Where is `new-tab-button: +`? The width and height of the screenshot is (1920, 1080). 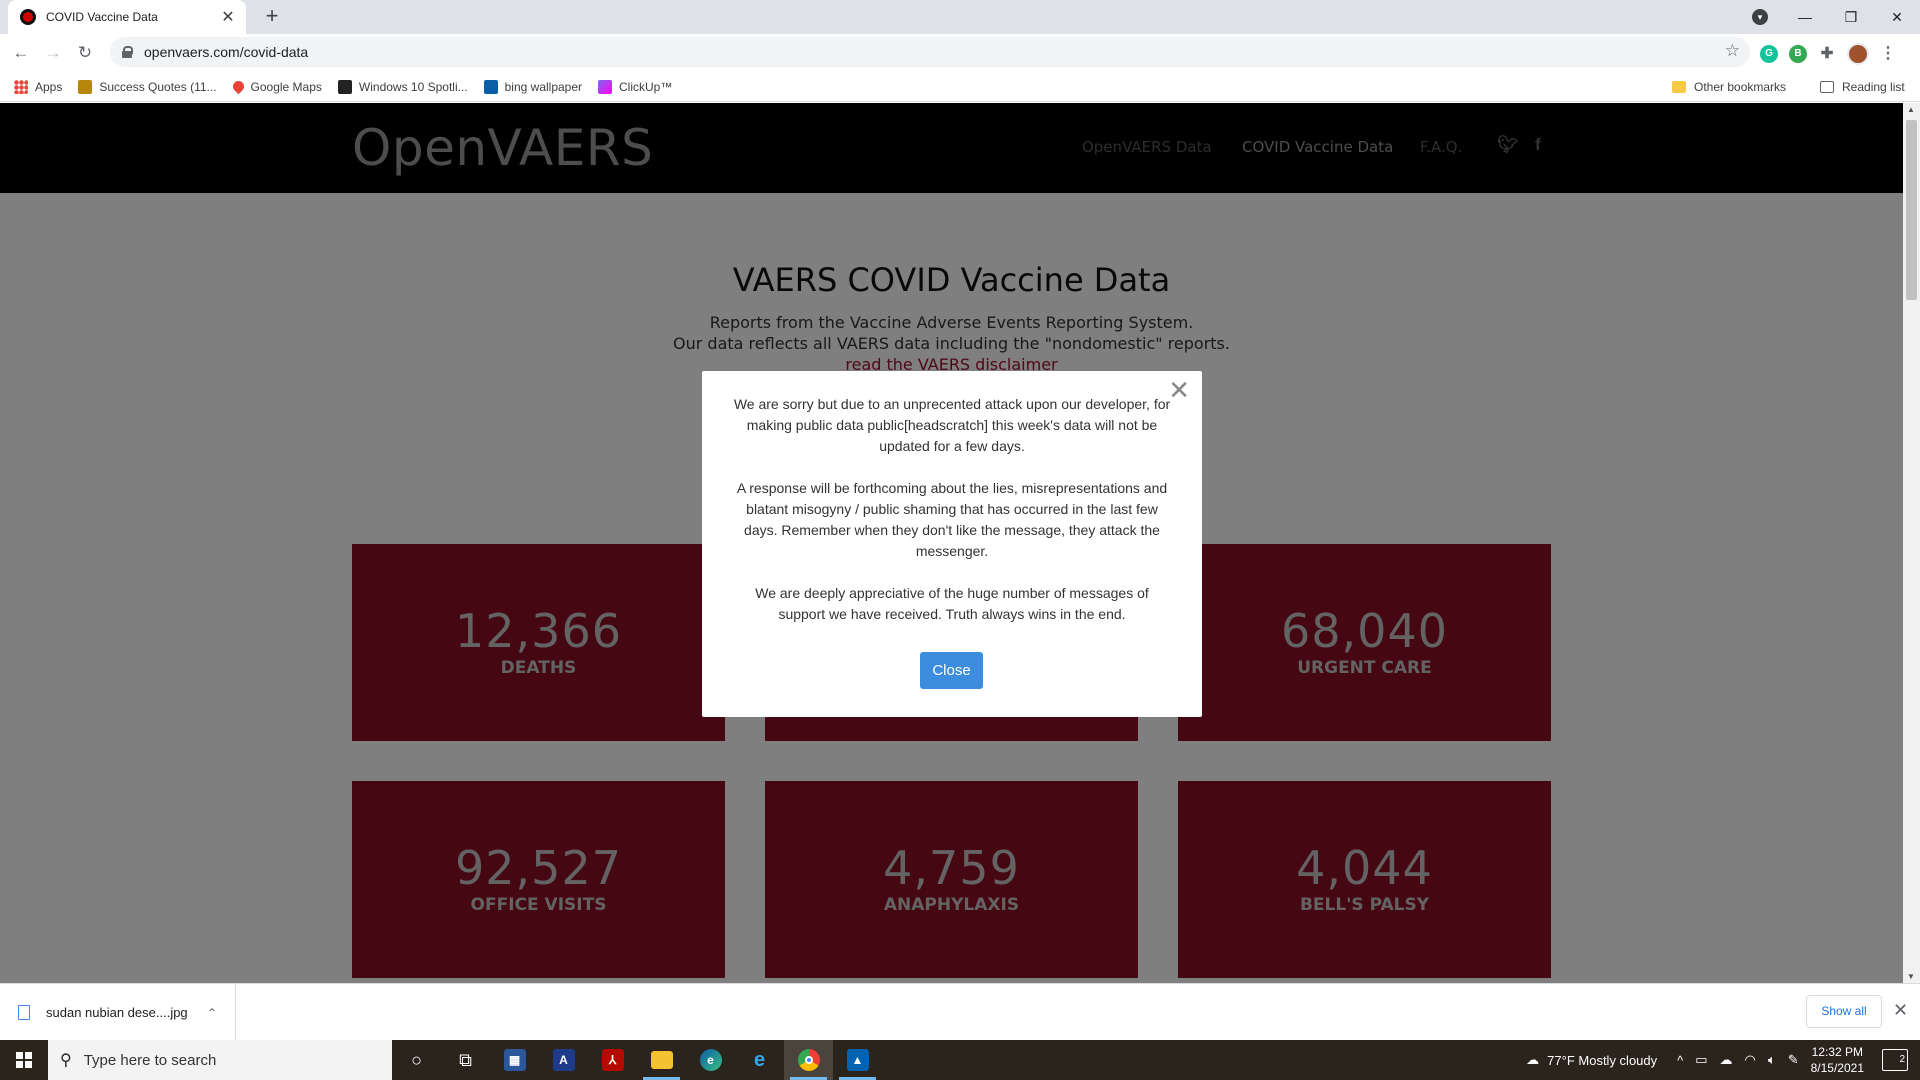
new-tab-button: + is located at coordinates (272, 16).